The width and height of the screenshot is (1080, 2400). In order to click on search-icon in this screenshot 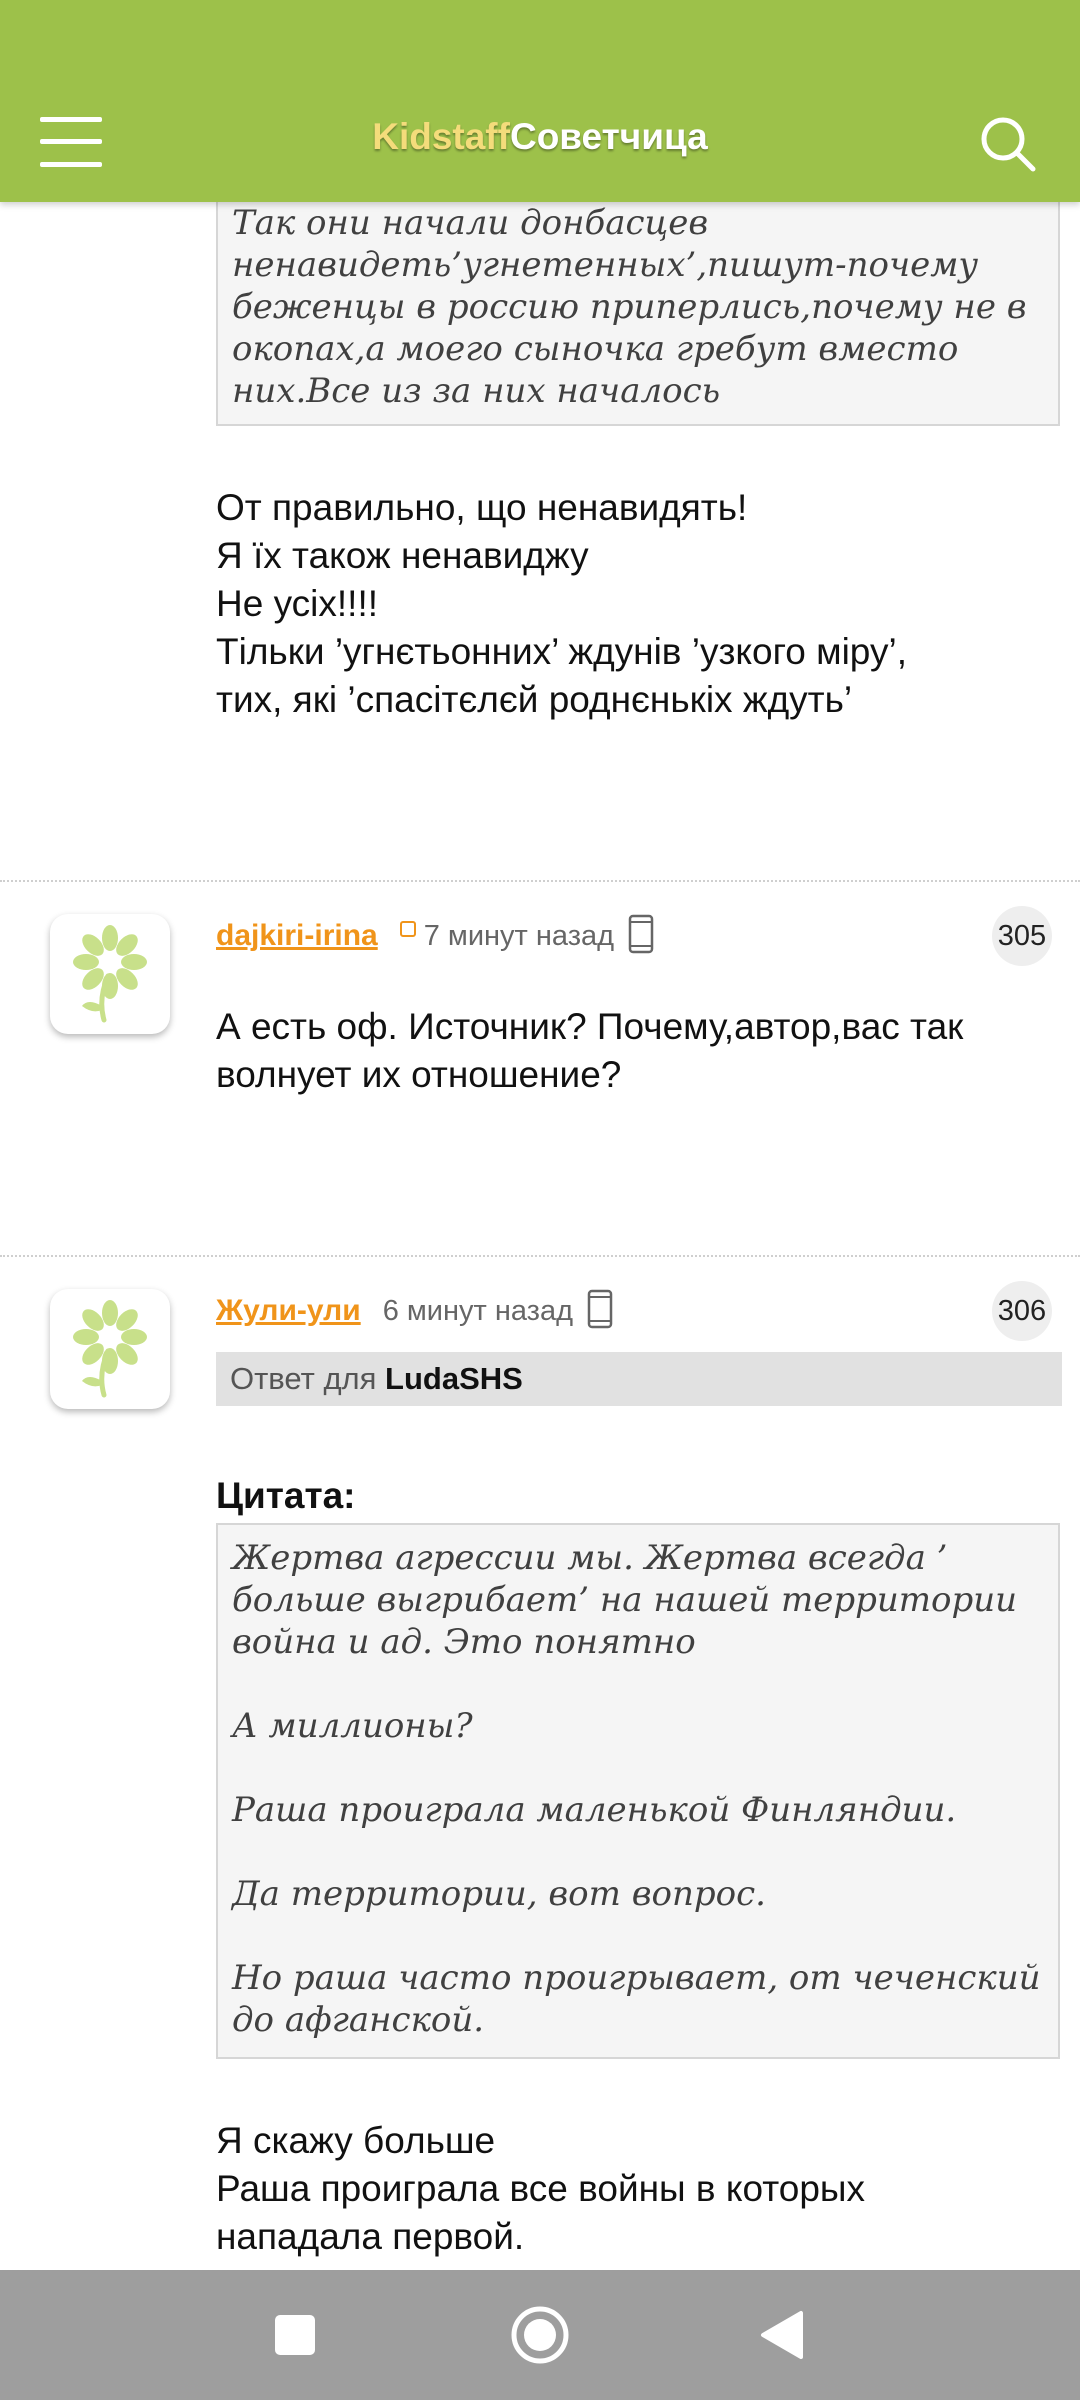, I will do `click(1008, 144)`.